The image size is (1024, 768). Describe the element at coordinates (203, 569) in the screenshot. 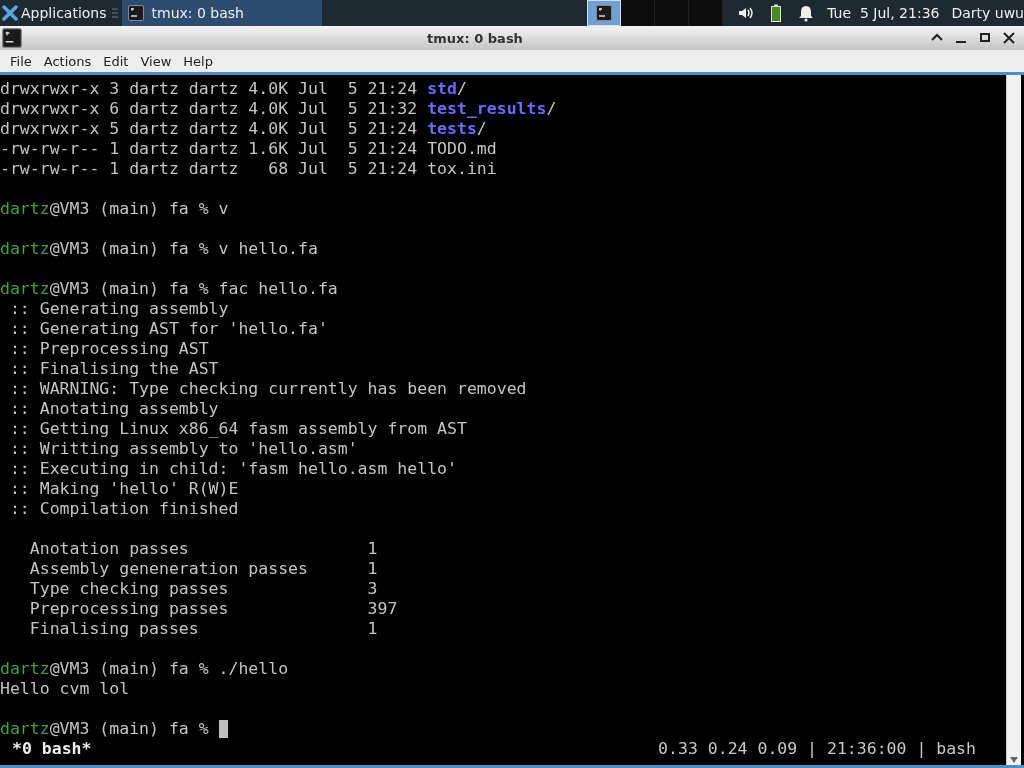

I see `output-line: Assembly geneneration passes 1` at that location.